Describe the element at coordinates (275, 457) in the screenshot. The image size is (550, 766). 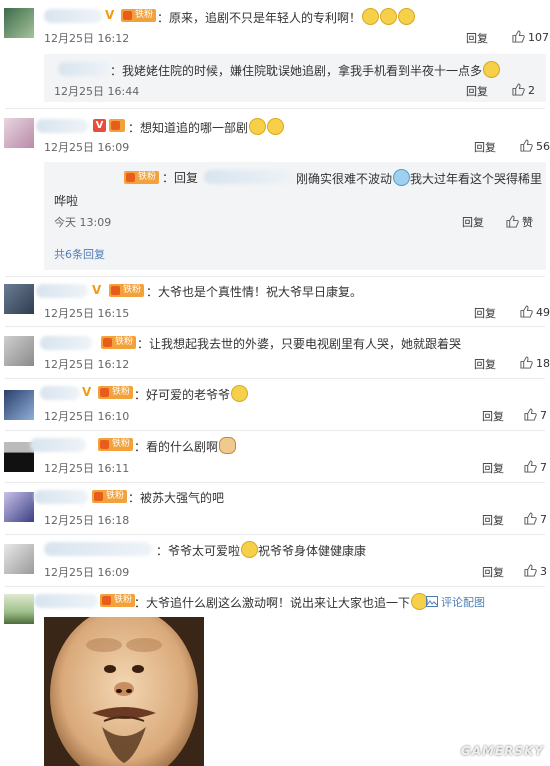
I see `comment-6: 铁粉 ：看的什么剧啊 12月25日 16:11 回复 7` at that location.